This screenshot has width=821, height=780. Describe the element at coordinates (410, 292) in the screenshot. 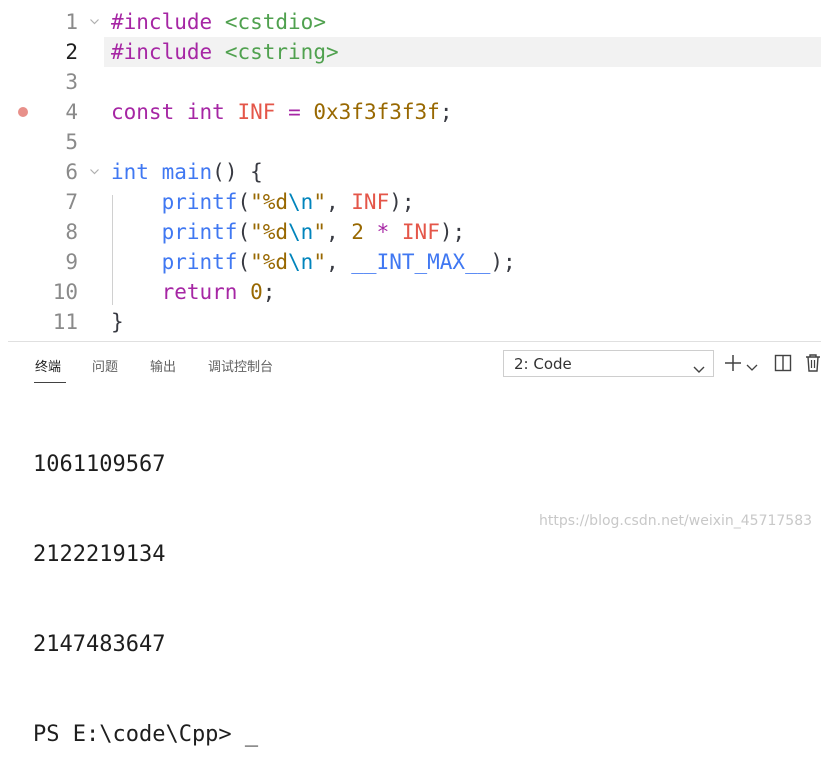

I see `code-line-10: 10 return 0;` at that location.